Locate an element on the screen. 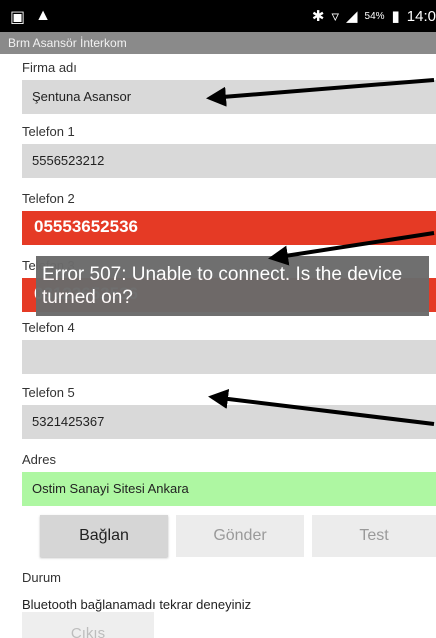  image-icon: ▣ is located at coordinates (18, 17).